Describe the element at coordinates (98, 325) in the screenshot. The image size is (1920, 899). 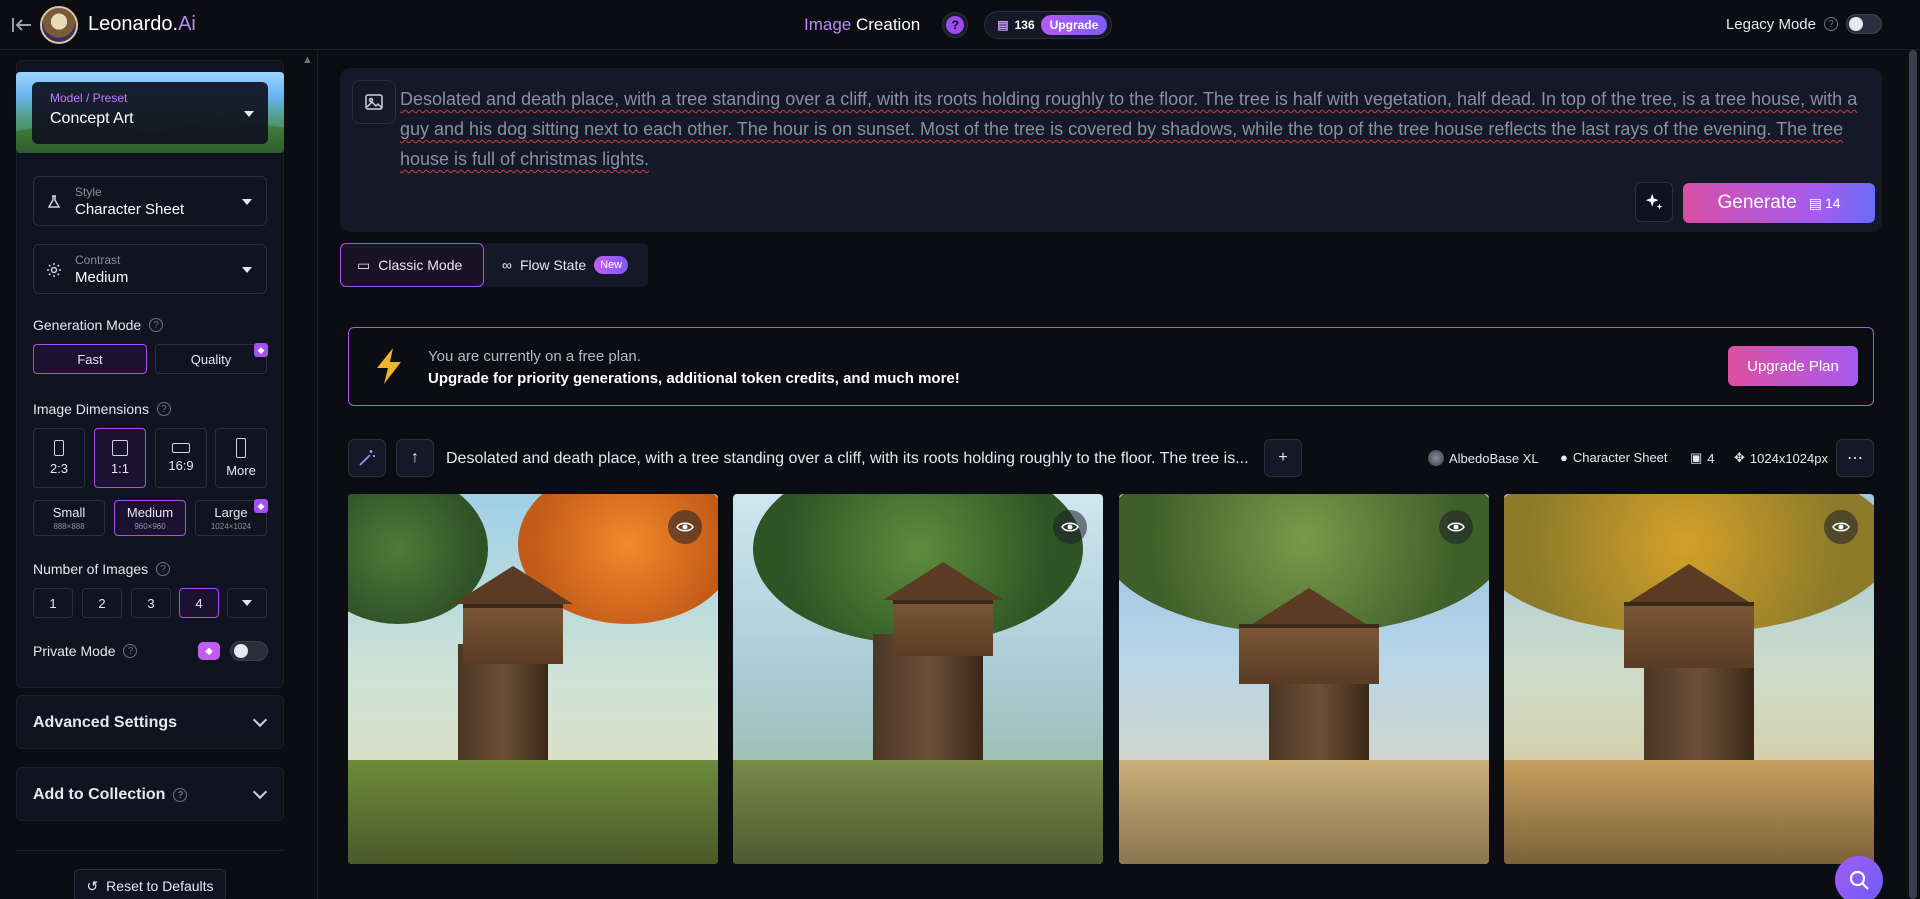
I see `generation-mode-title: Generation Mode?` at that location.